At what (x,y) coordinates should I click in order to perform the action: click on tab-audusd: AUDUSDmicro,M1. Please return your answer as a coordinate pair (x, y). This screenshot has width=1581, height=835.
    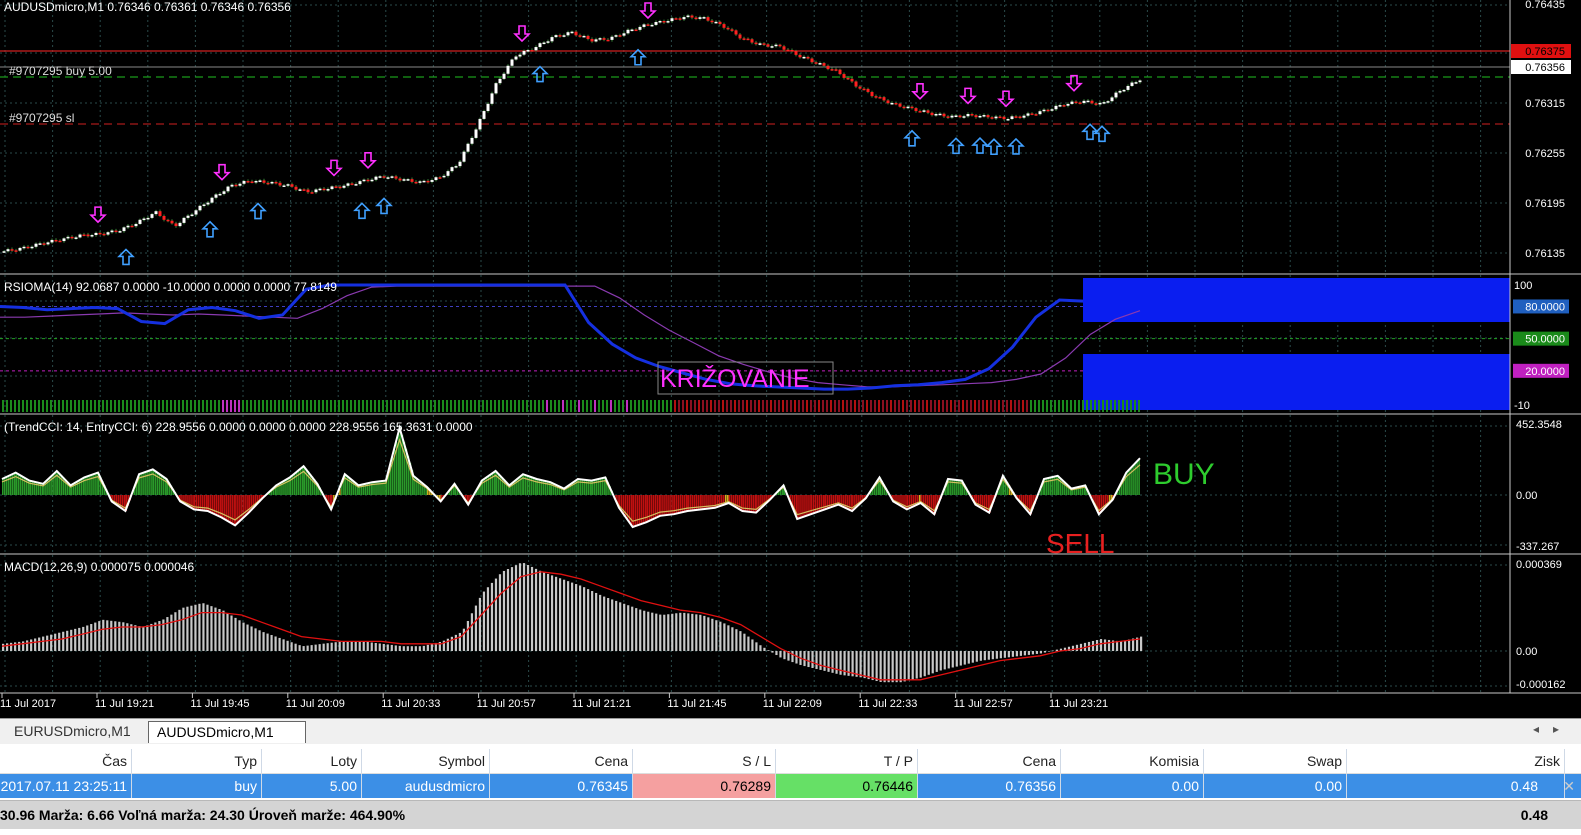
    Looking at the image, I should click on (227, 732).